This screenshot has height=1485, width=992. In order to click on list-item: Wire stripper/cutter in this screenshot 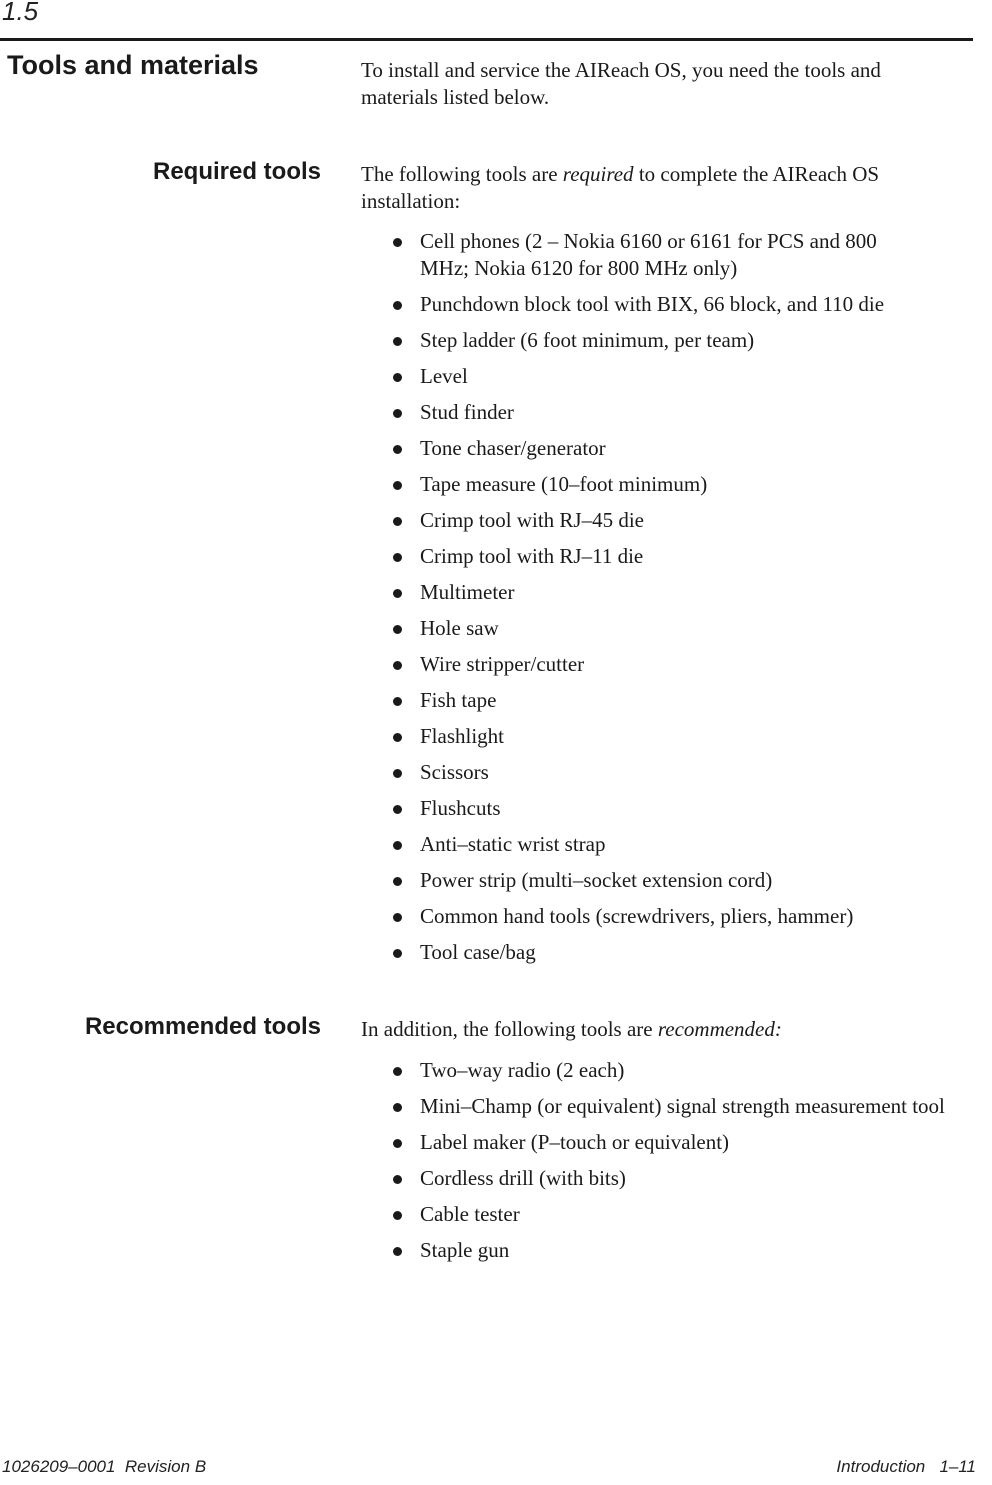, I will do `click(656, 664)`.